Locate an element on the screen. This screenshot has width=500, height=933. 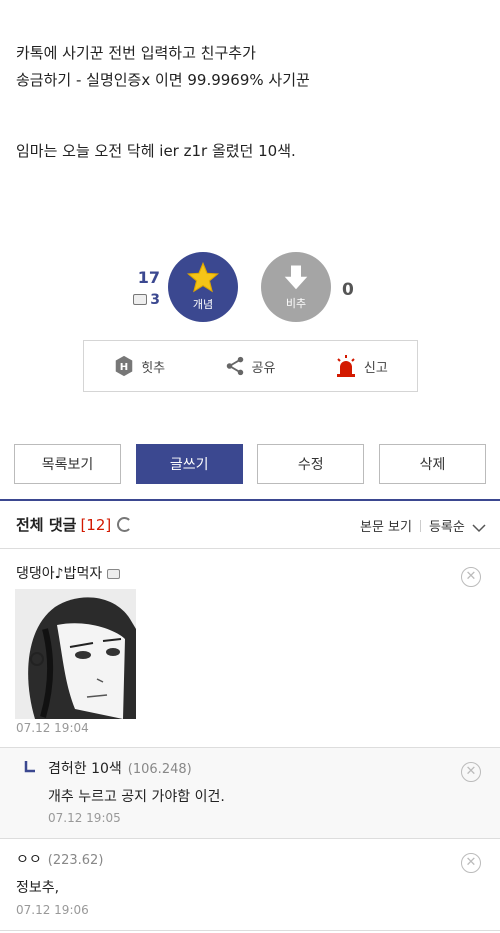
comment-text: 정보추, is located at coordinates (38, 888).